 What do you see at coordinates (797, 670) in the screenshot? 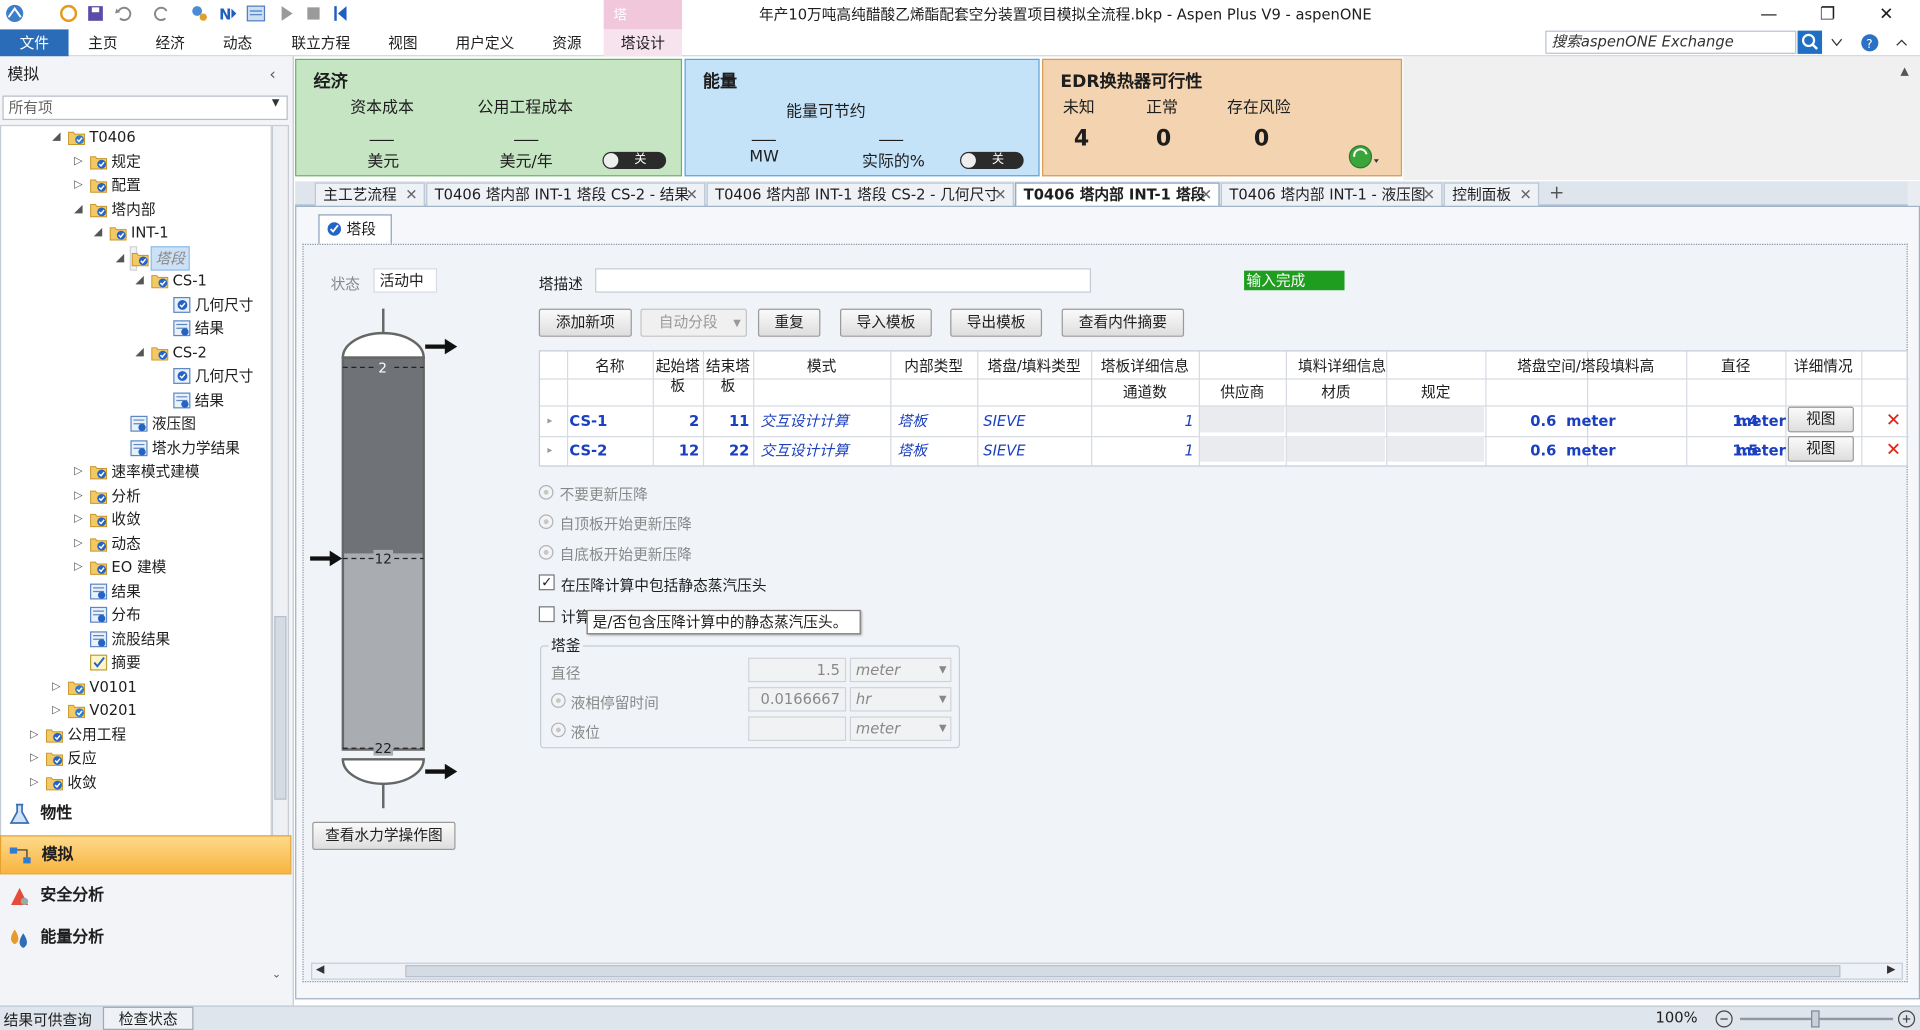
I see `reboiler-diameter-input: 1.5` at bounding box center [797, 670].